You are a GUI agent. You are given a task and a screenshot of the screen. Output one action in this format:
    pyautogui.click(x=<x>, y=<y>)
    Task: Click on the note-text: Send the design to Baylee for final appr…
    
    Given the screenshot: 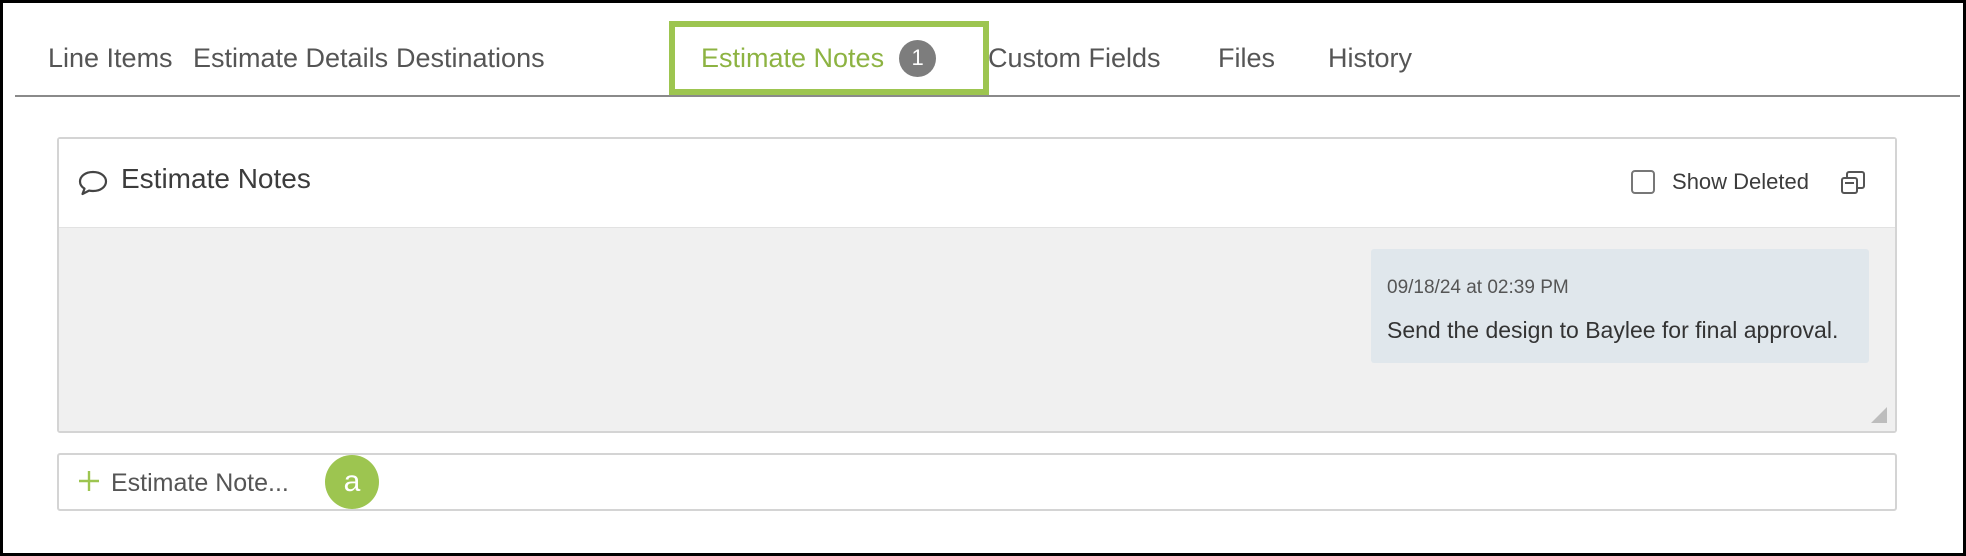 What is the action you would take?
    pyautogui.click(x=1613, y=330)
    